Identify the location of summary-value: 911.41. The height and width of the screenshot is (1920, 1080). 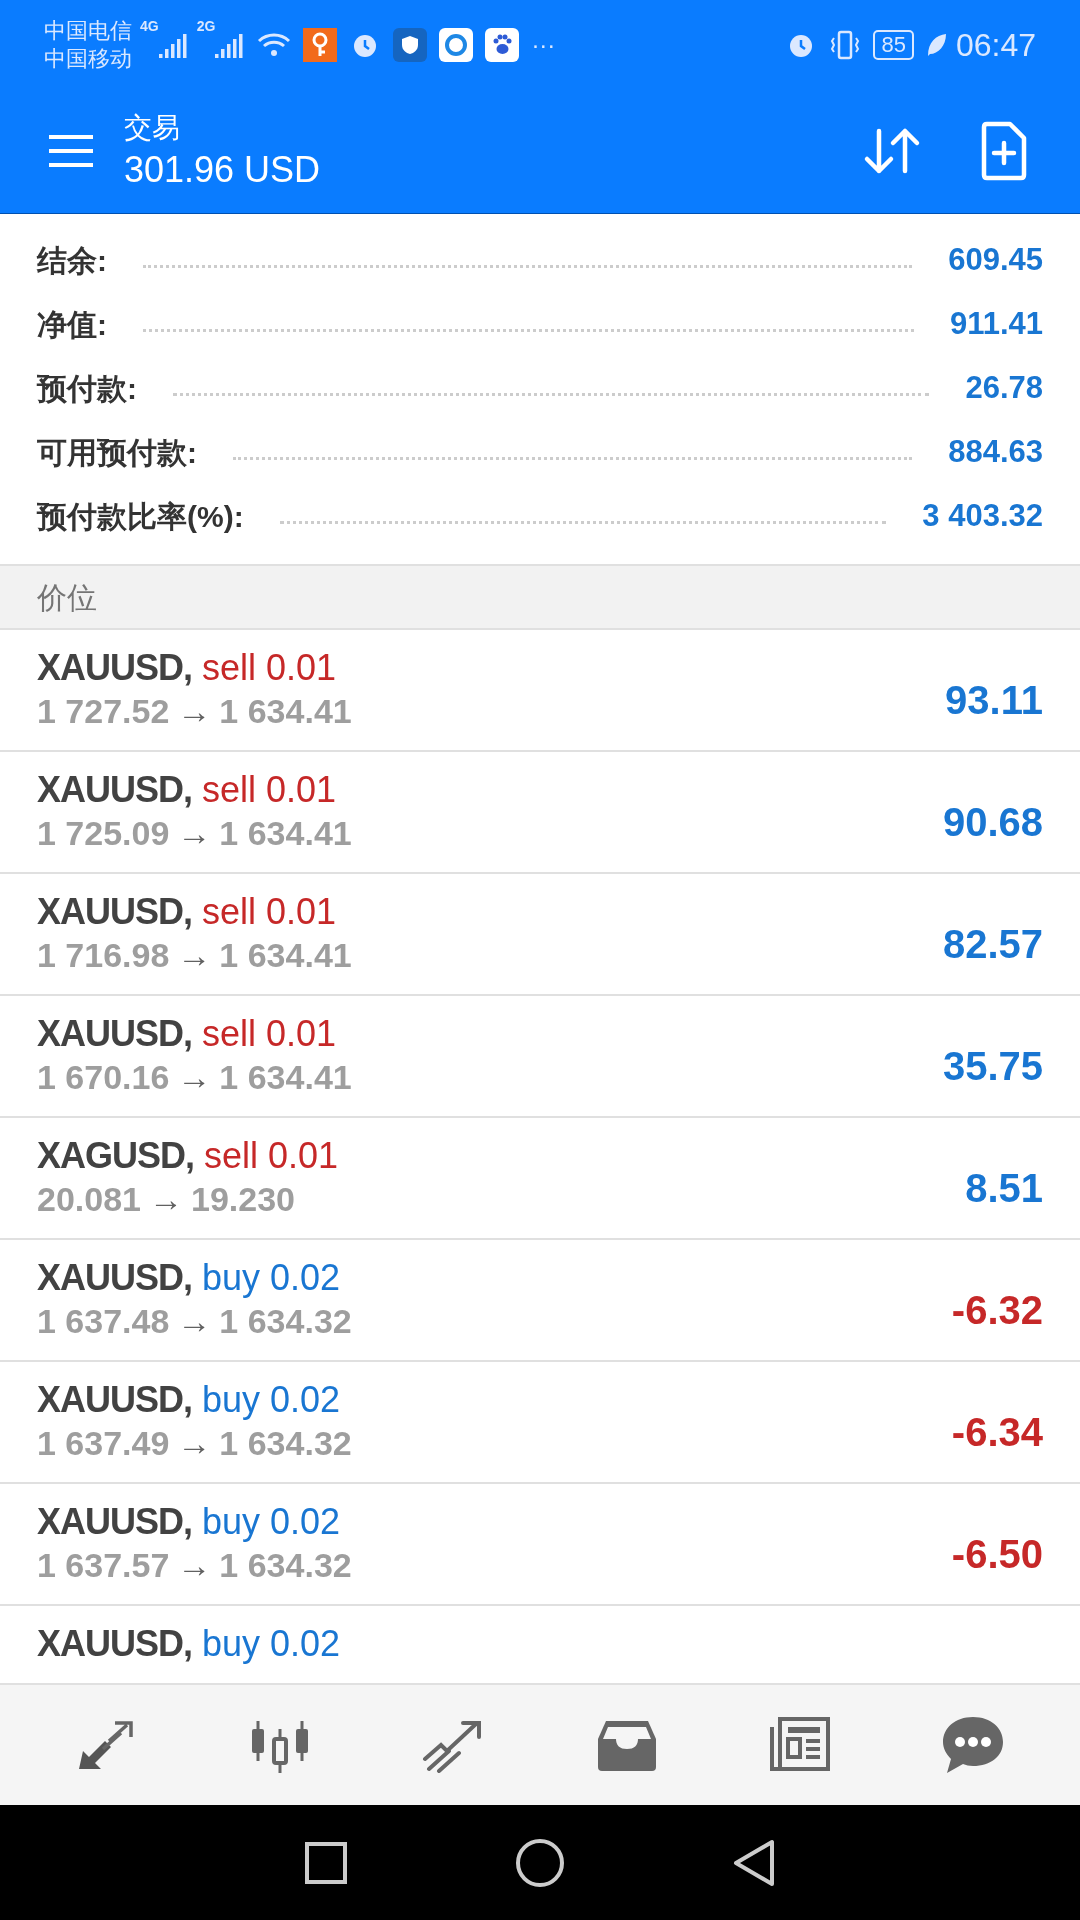
(996, 323).